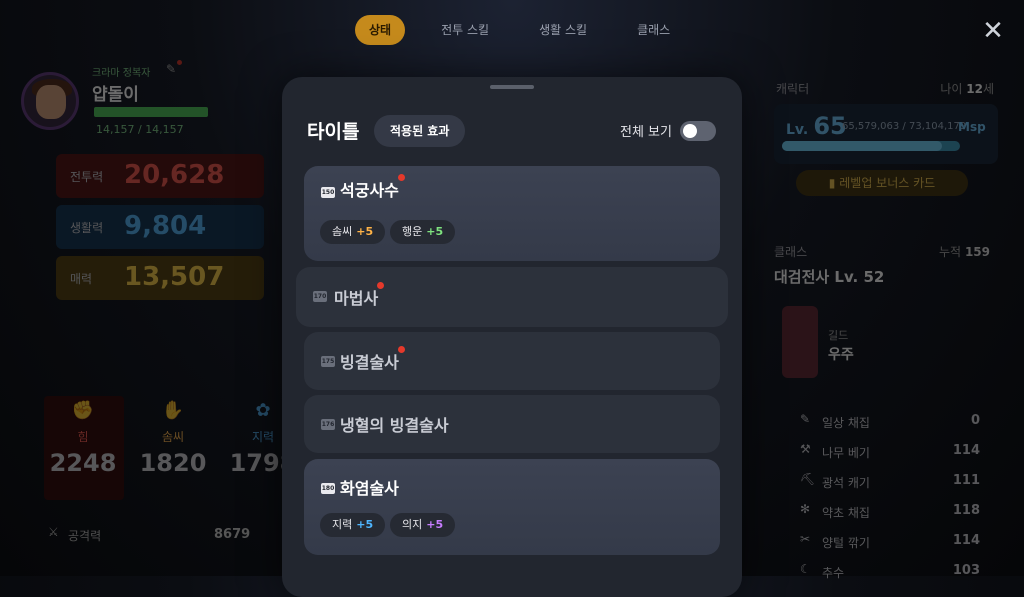 The height and width of the screenshot is (597, 1024). Describe the element at coordinates (151, 112) in the screenshot. I see `hp-bar` at that location.